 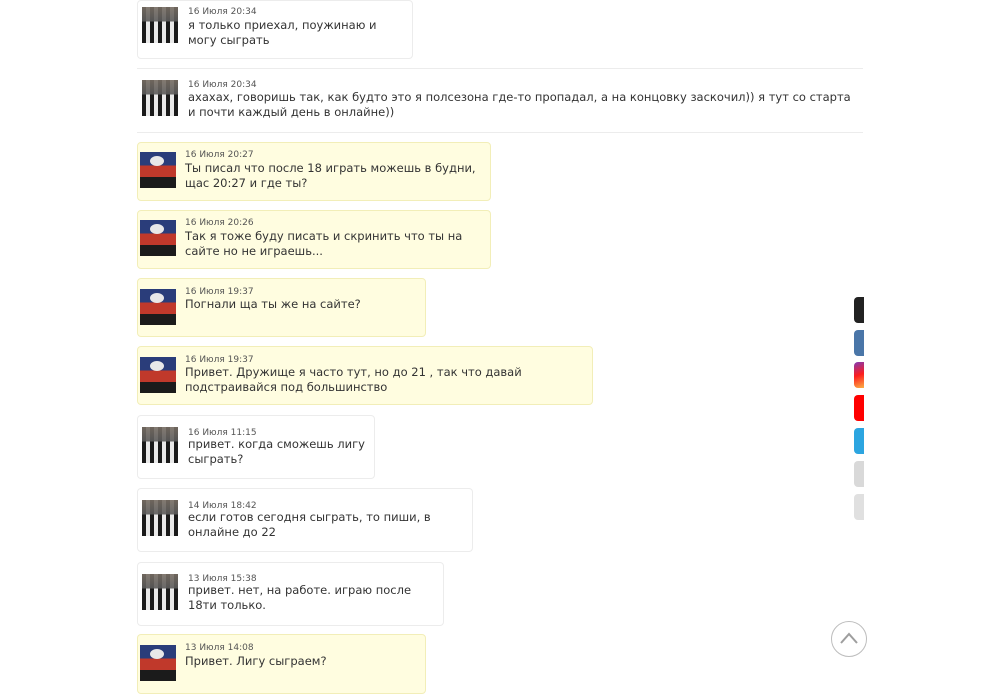 I want to click on youtube-icon, so click(x=859, y=408).